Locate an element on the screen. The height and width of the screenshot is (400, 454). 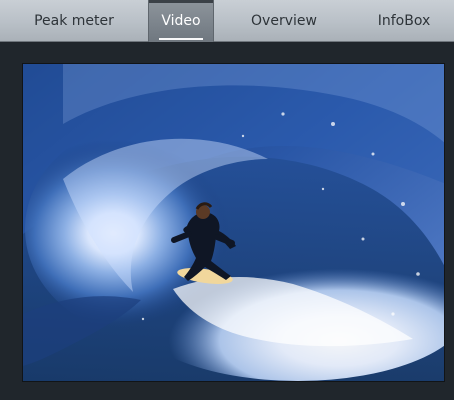
tab-video-label: Video is located at coordinates (181, 20).